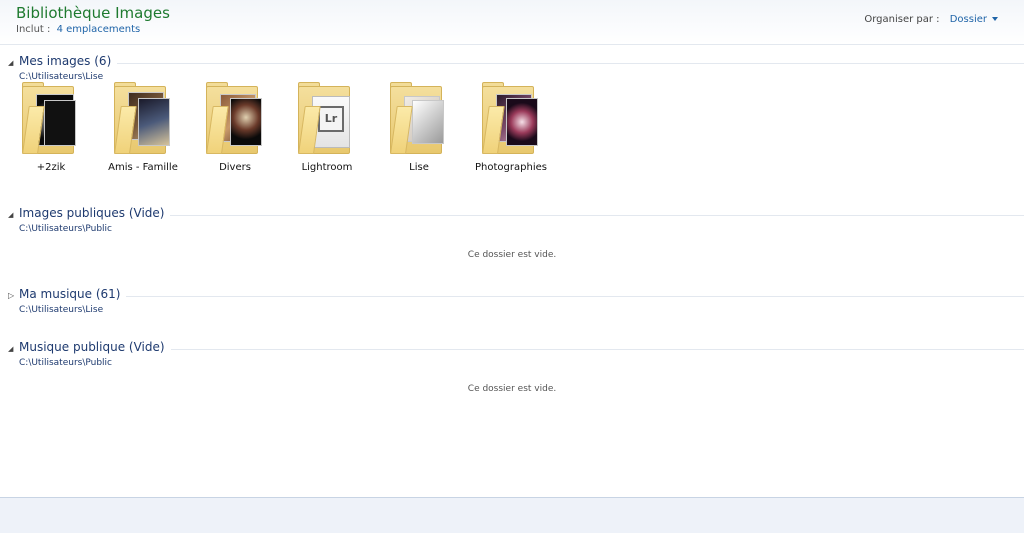 Image resolution: width=1024 pixels, height=533 pixels. I want to click on folder-label: Photographies, so click(511, 167).